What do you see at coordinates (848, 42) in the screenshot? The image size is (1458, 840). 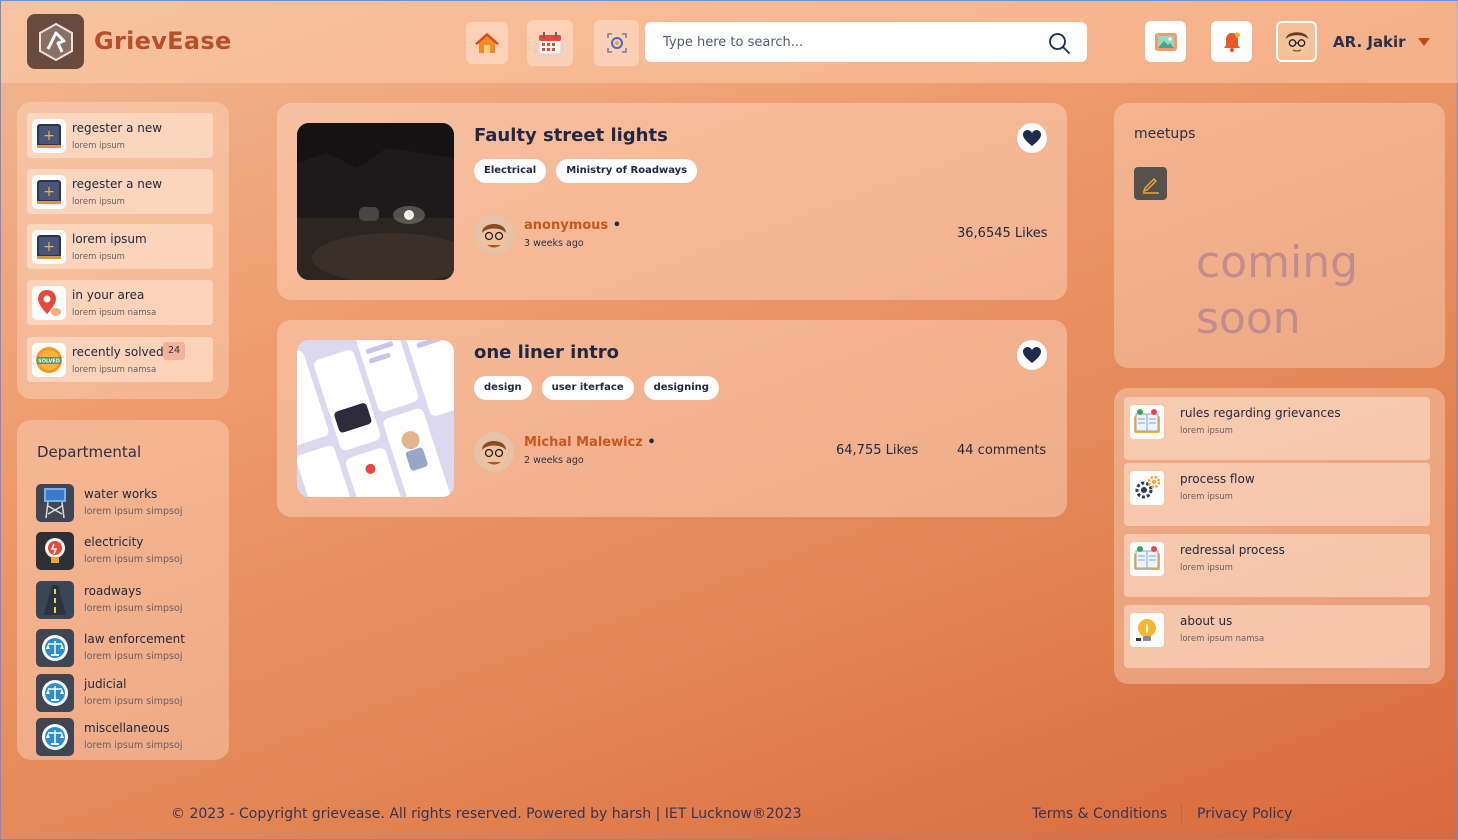 I see `search-input` at bounding box center [848, 42].